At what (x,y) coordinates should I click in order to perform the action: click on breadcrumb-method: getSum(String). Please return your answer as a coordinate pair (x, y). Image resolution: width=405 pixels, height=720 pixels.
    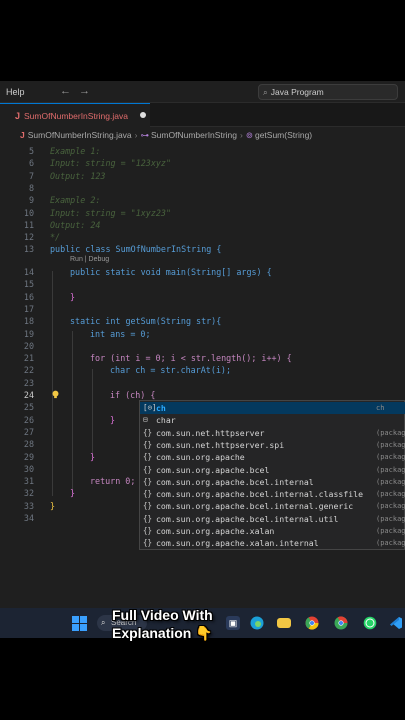
    Looking at the image, I should click on (283, 135).